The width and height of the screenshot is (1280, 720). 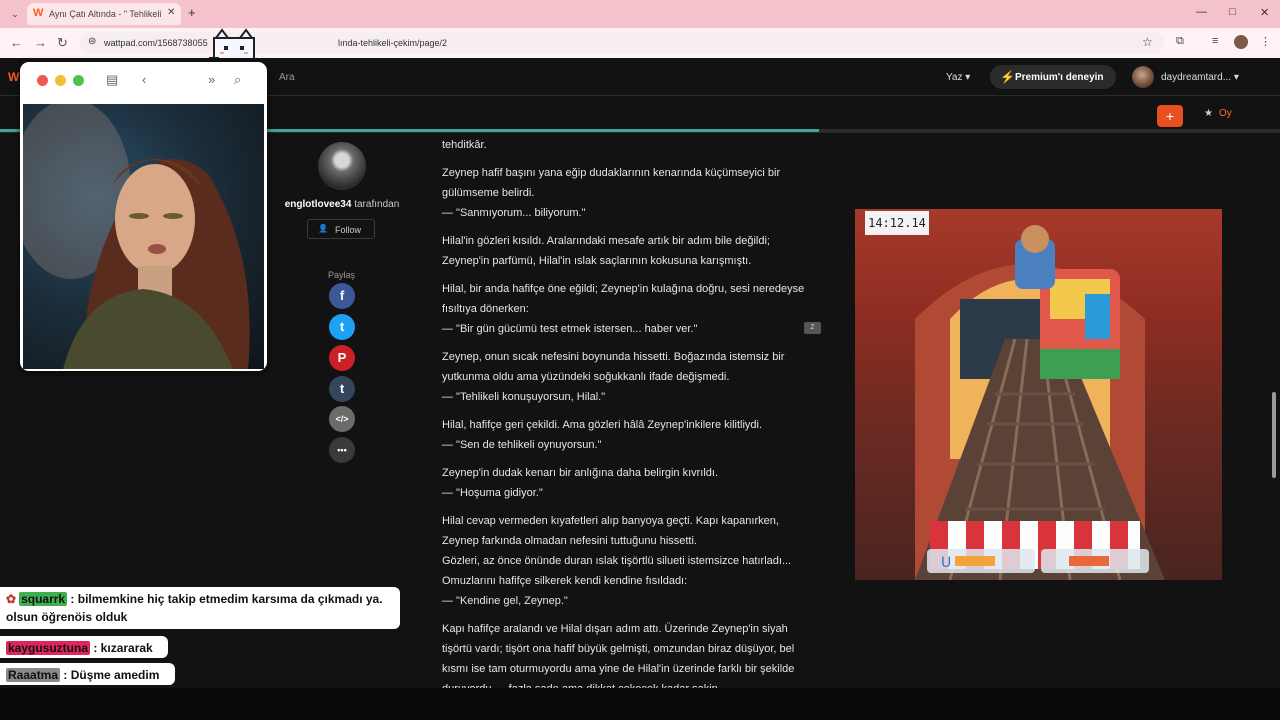 What do you see at coordinates (1264, 12) in the screenshot?
I see `close-window-icon: ✕` at bounding box center [1264, 12].